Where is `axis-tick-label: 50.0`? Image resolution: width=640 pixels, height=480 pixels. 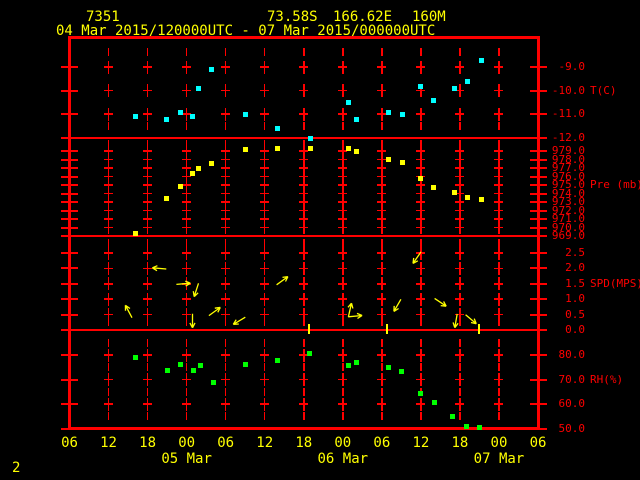 axis-tick-label: 50.0 is located at coordinates (572, 428).